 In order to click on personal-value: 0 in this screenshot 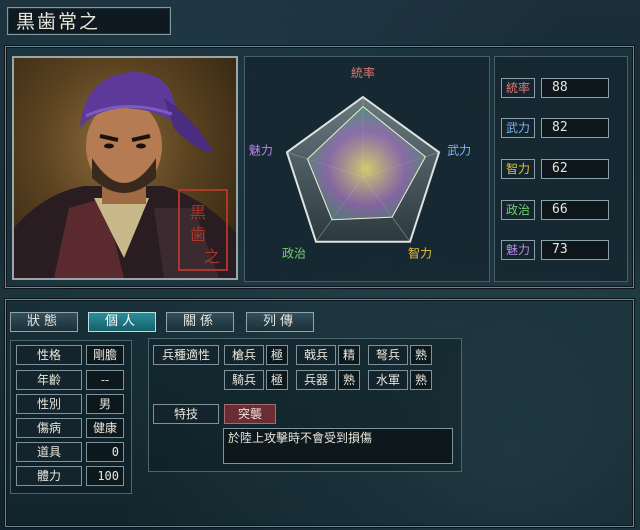, I will do `click(105, 452)`.